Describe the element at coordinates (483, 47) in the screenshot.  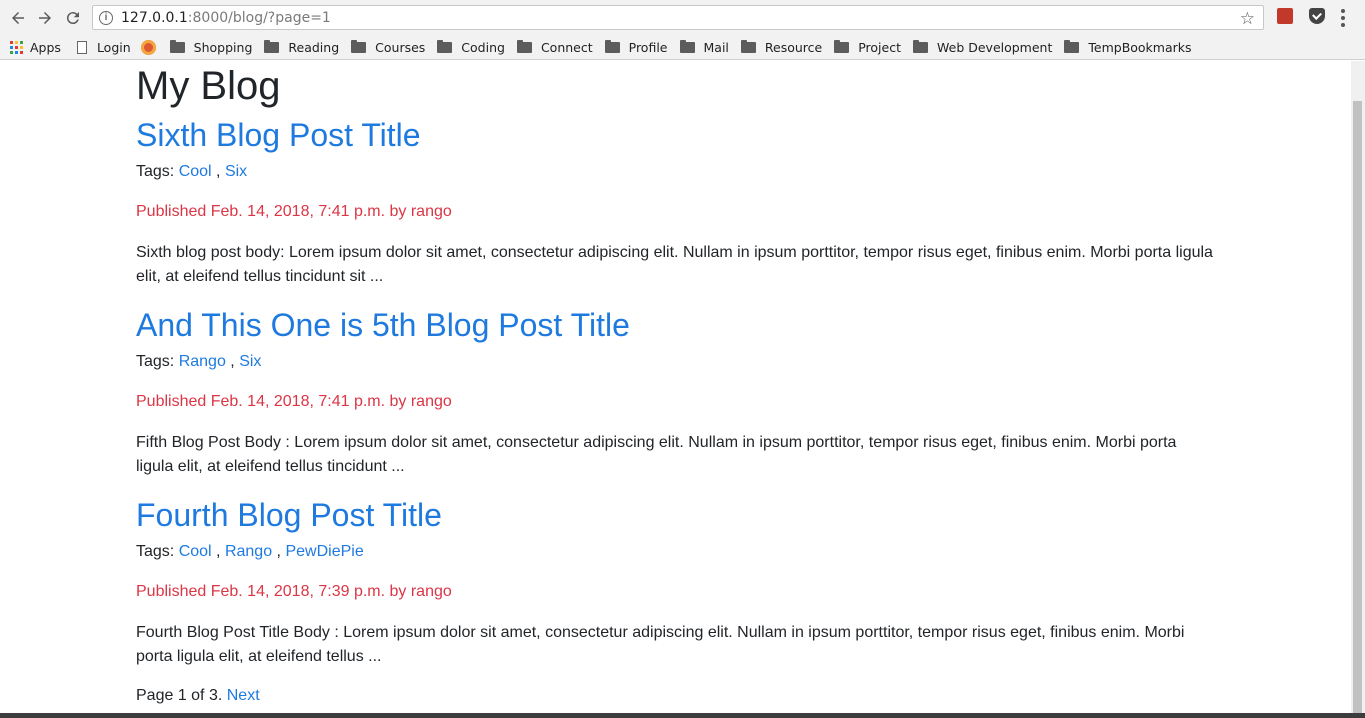
I see `bookmark-label: Coding` at that location.